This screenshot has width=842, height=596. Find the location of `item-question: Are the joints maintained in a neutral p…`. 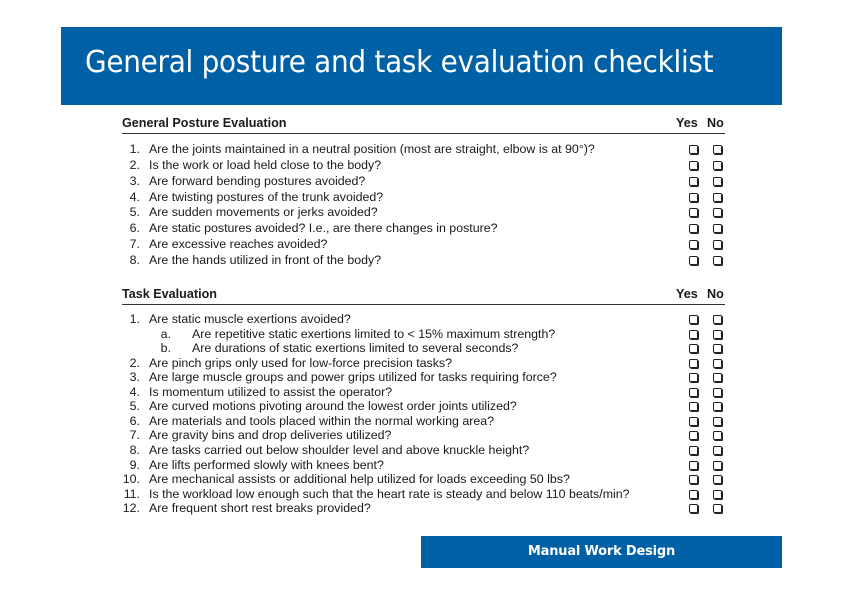

item-question: Are the joints maintained in a neutral p… is located at coordinates (372, 149).